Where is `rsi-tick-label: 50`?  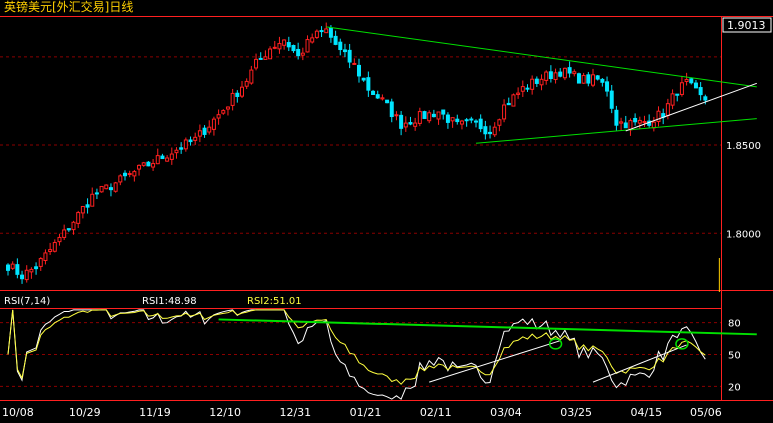 rsi-tick-label: 50 is located at coordinates (734, 356).